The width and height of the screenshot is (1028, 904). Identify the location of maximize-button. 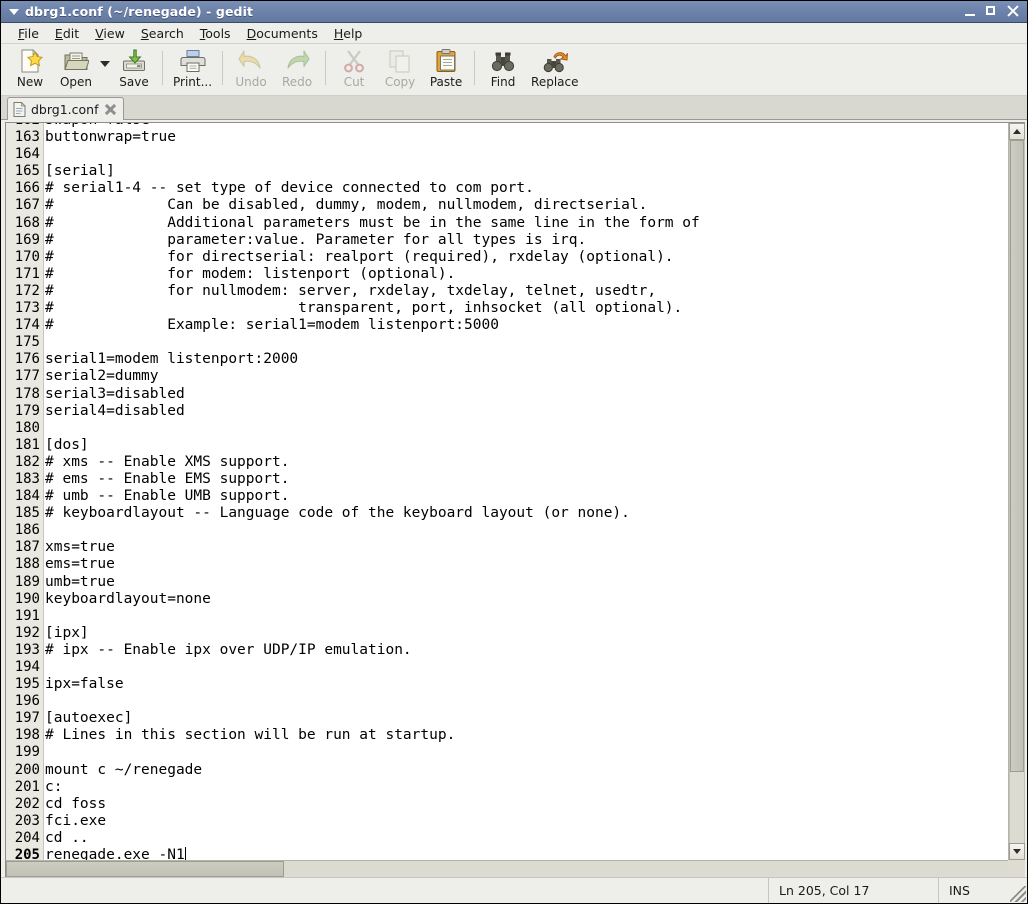
(991, 11).